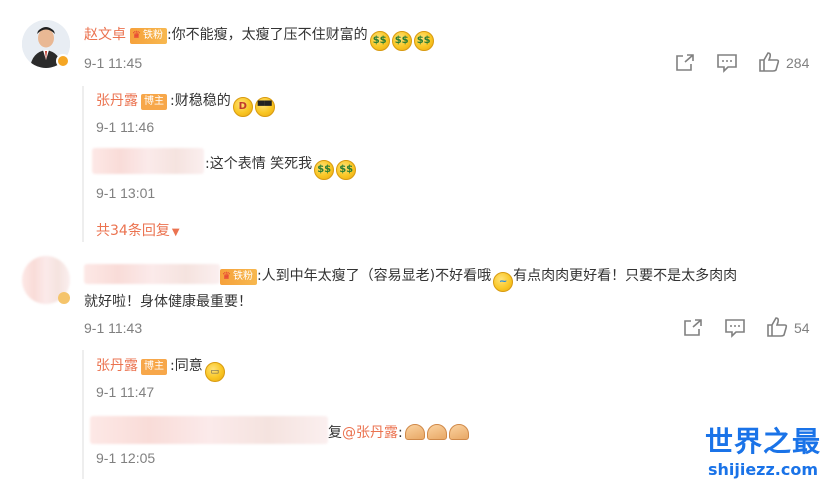 Image resolution: width=828 pixels, height=479 pixels. I want to click on reply-text-prefix: 复, so click(335, 433).